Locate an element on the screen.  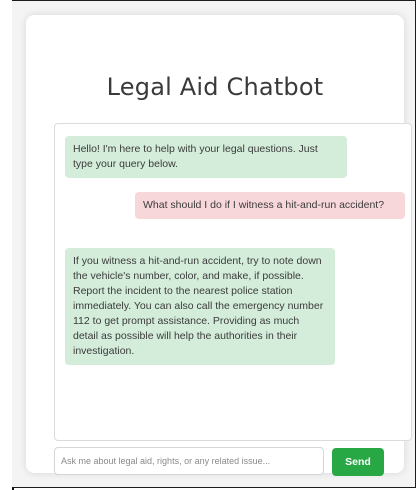
page-title: Legal Aid Chatbot is located at coordinates (215, 87).